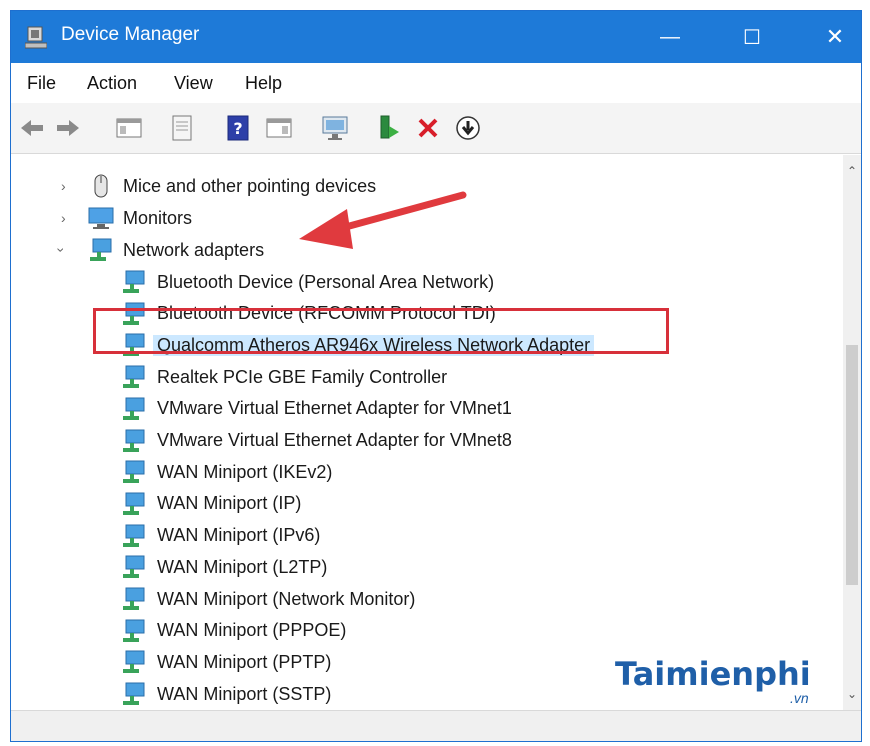 The height and width of the screenshot is (746, 870). I want to click on network-adapter-item: WAN Miniport (PPPOE), so click(421, 631).